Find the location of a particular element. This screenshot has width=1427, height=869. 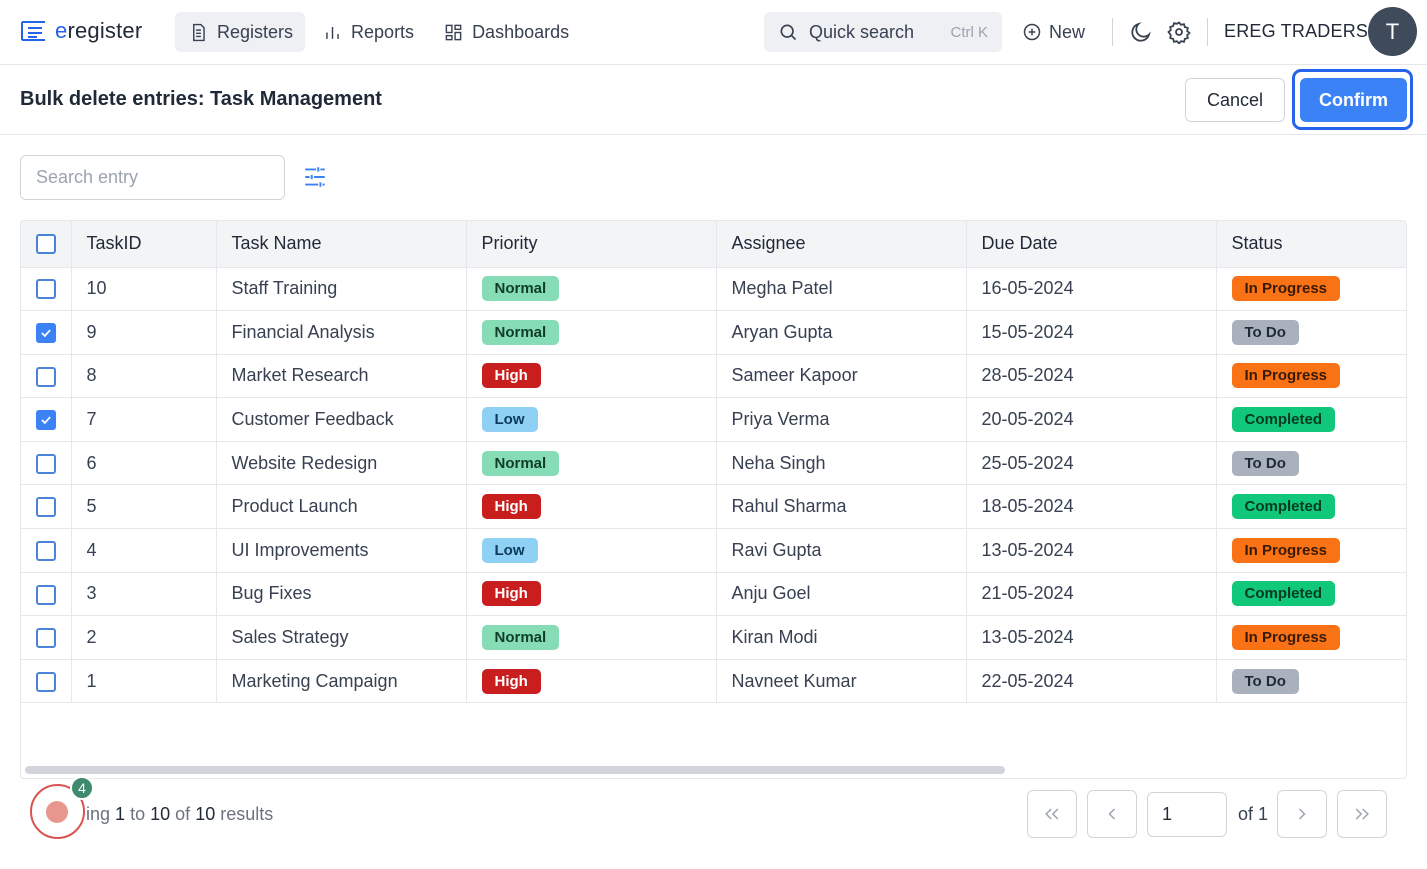

nav-reports: Reports is located at coordinates (367, 32).